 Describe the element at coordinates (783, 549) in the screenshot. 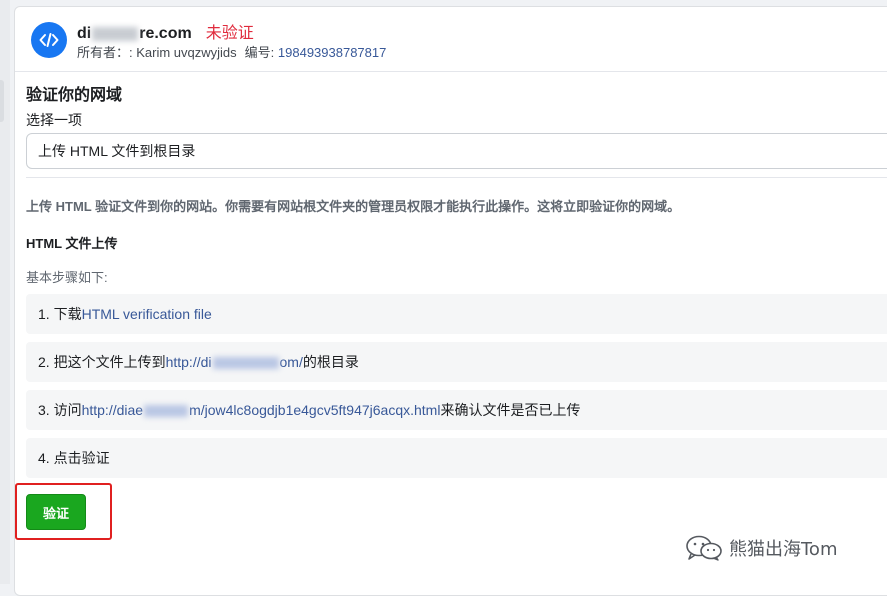

I see `watermark-text: 熊猫出海Tom` at that location.